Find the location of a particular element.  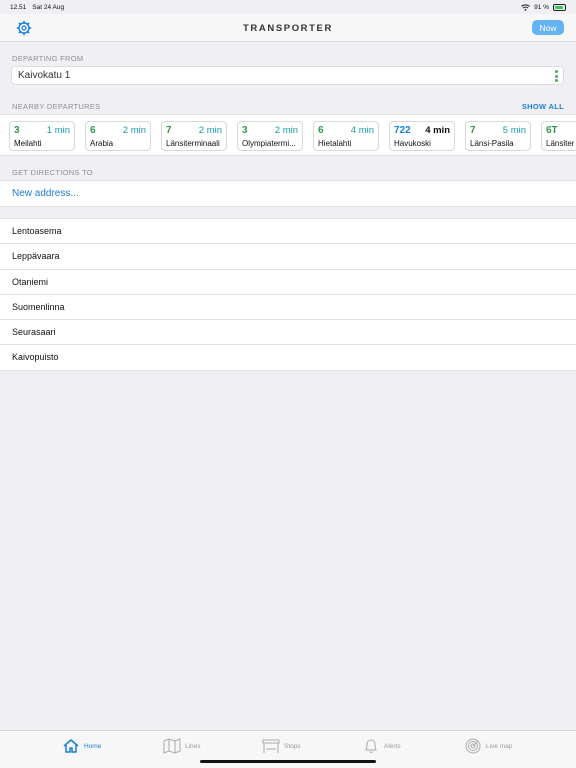

tab-bar: Home Lines Stops Alerts Live map is located at coordinates (288, 749).